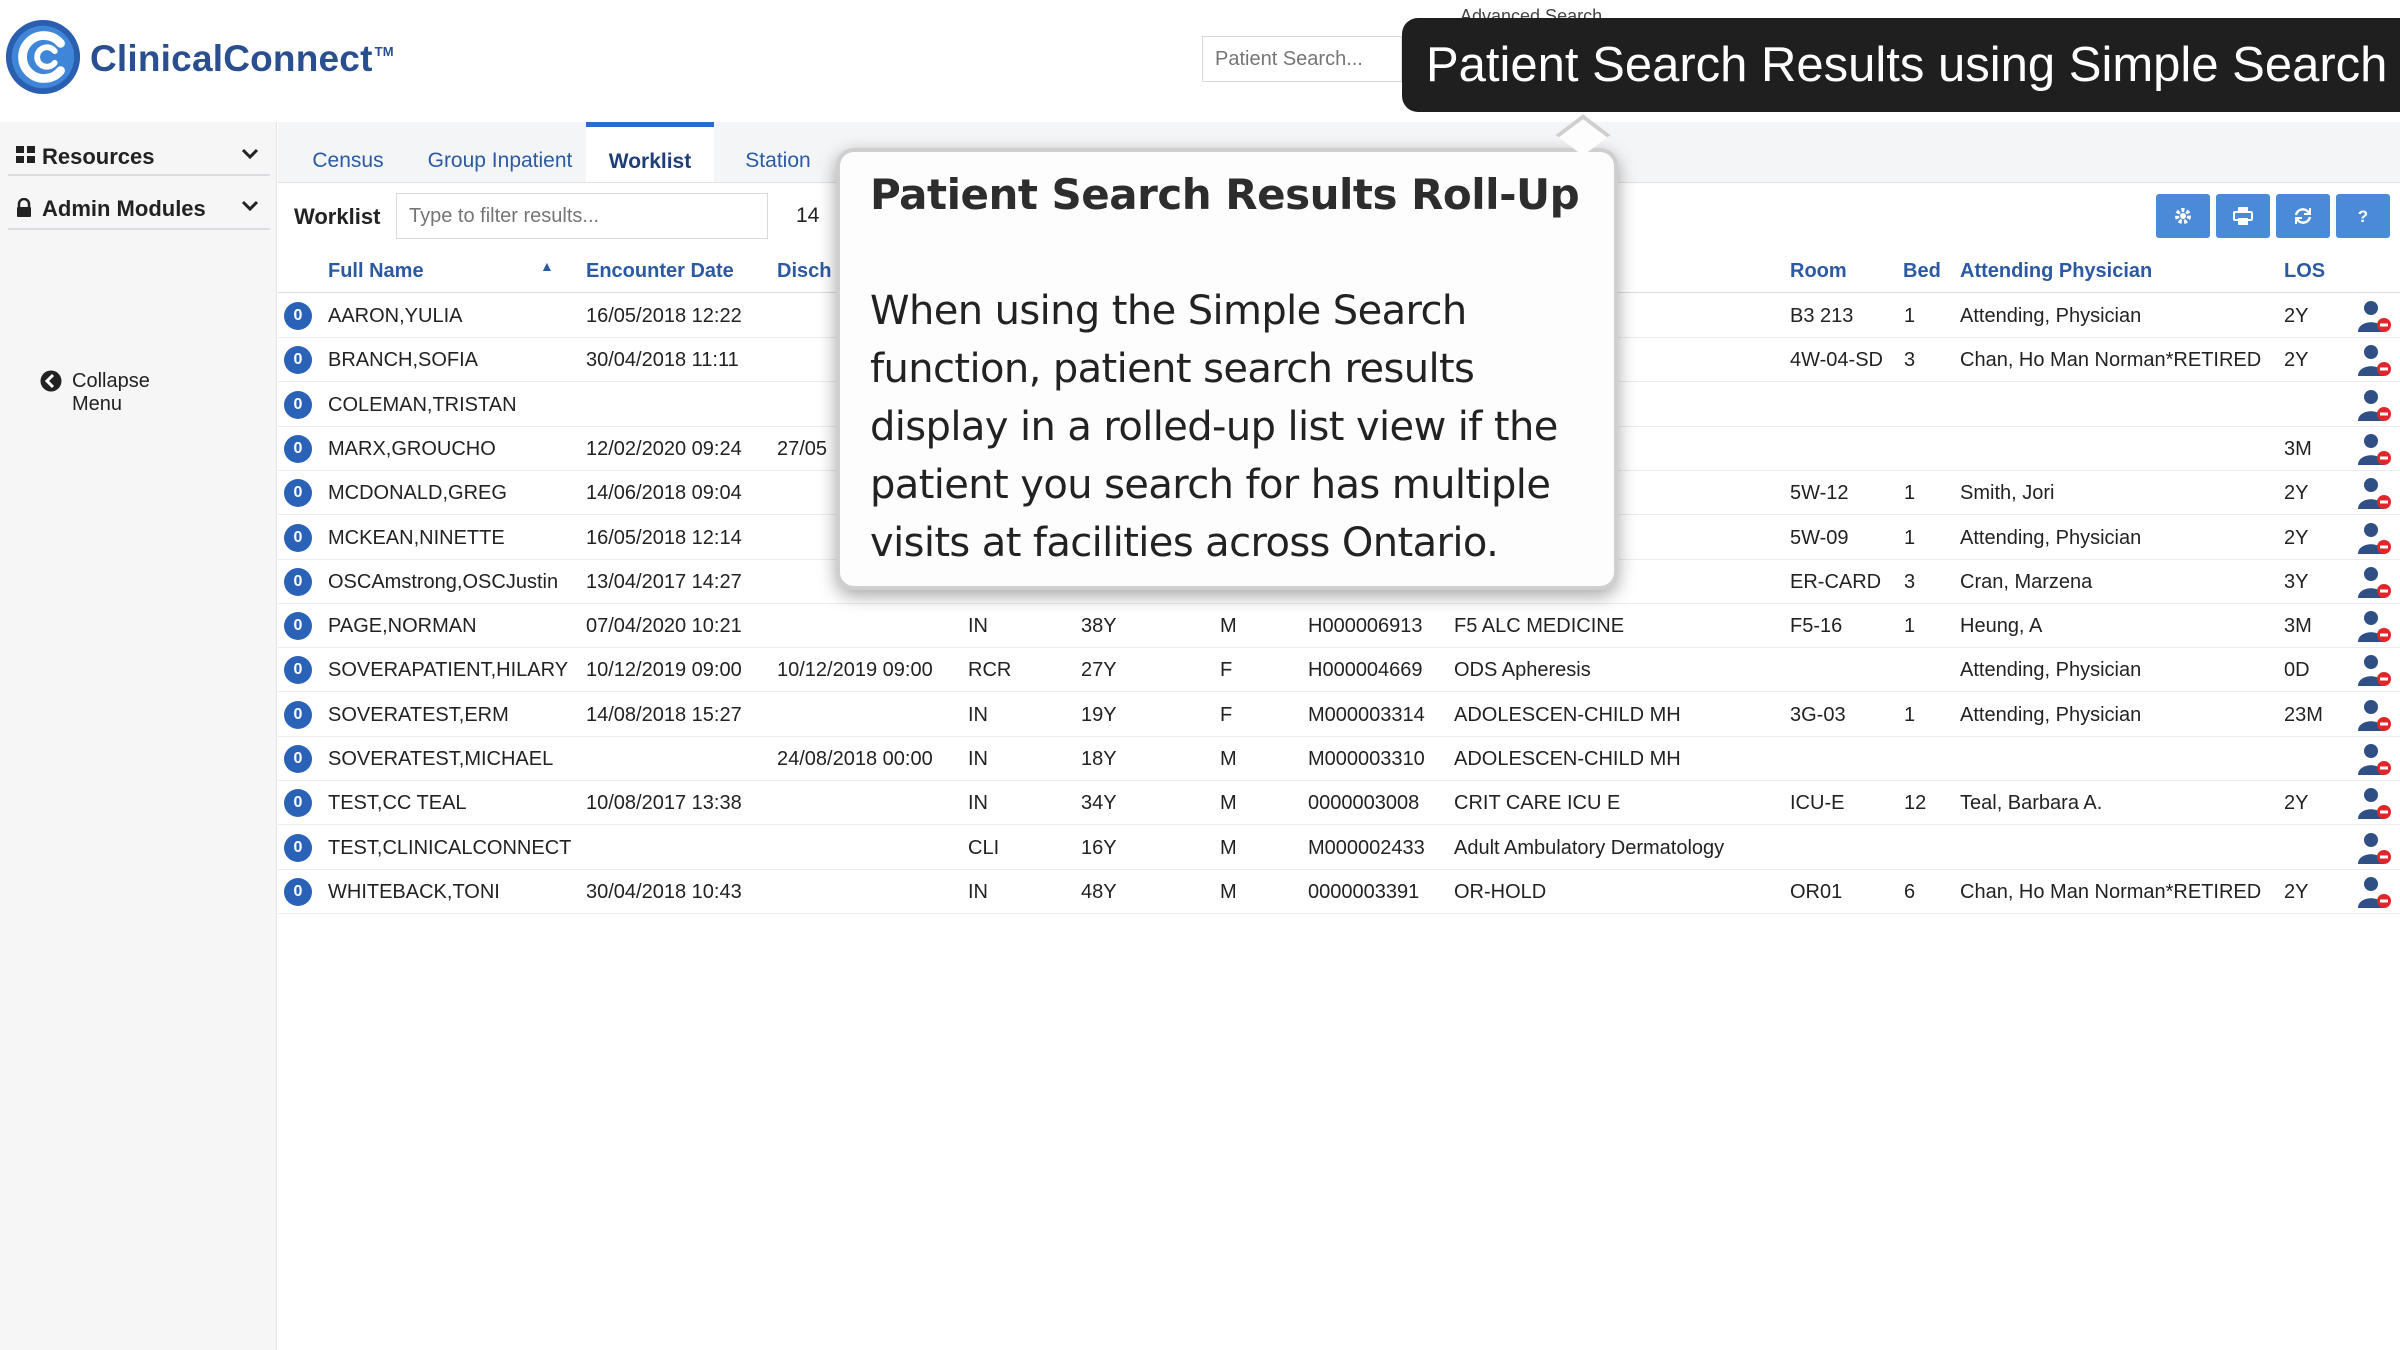  What do you see at coordinates (448, 670) in the screenshot?
I see `cell-patient-name: SOVERAPATIENT,HILARY` at bounding box center [448, 670].